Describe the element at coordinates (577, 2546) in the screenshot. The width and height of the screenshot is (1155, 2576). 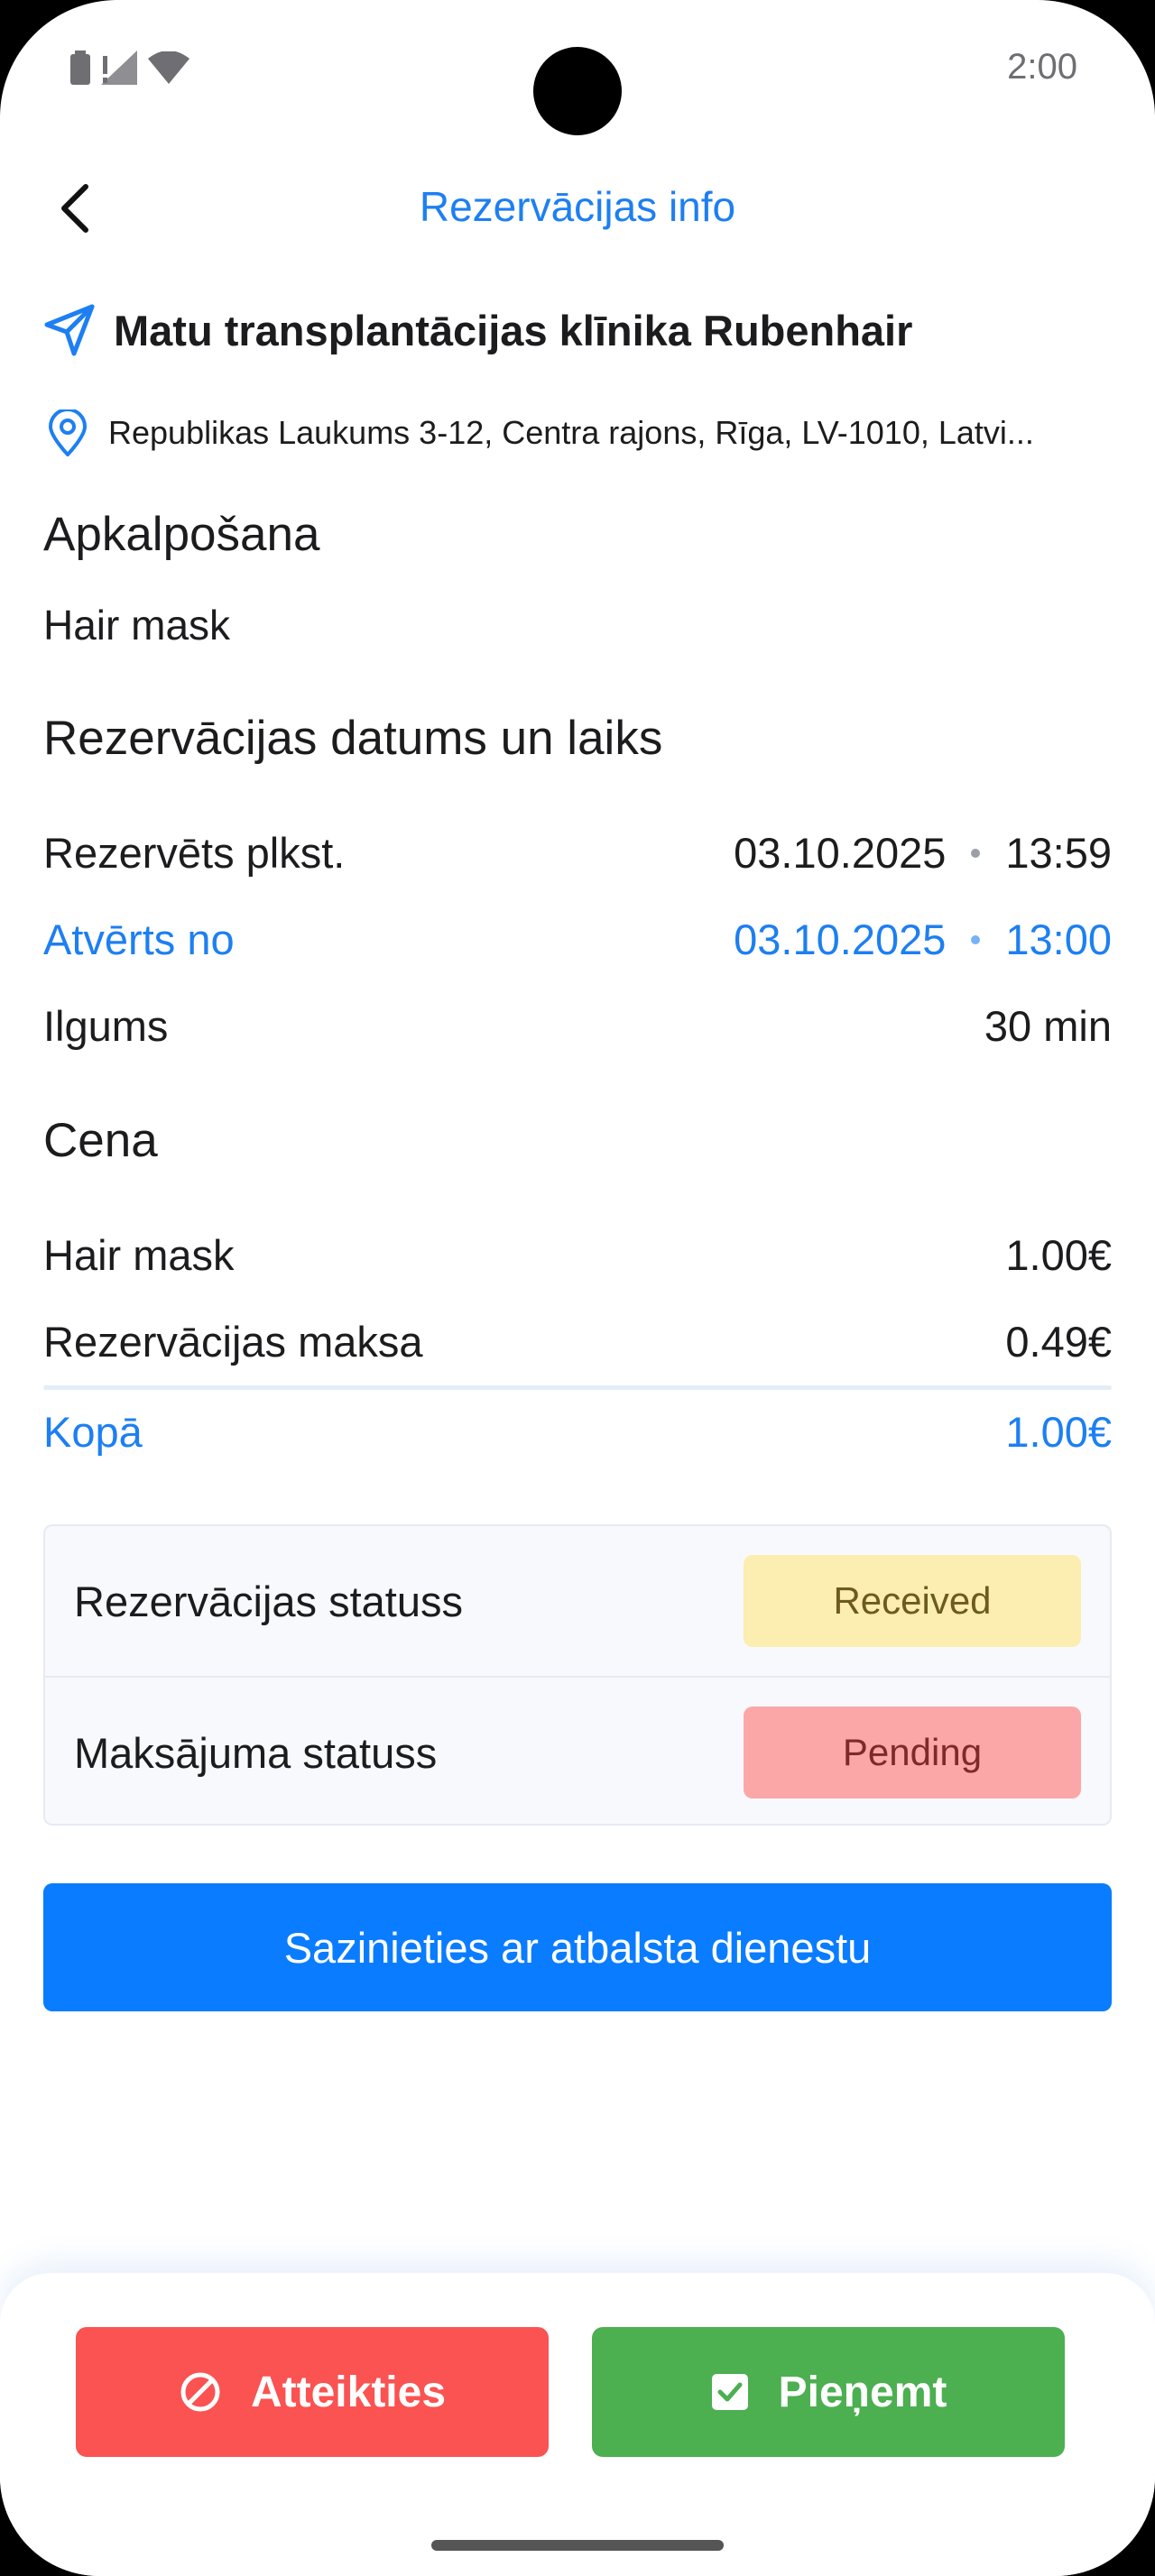
I see `home-indicator` at that location.